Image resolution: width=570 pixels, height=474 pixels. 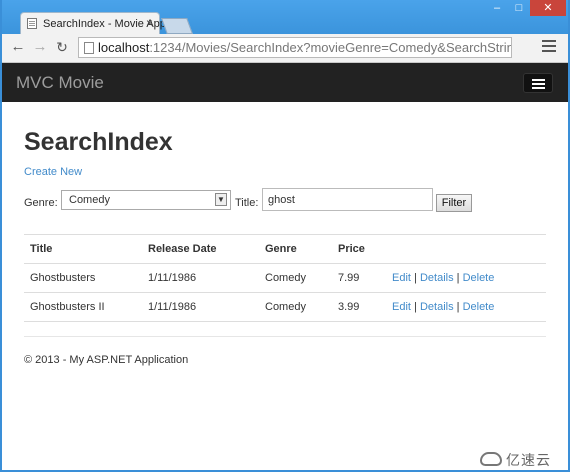 What do you see at coordinates (528, 460) in the screenshot?
I see `watermark-text: 亿速云` at bounding box center [528, 460].